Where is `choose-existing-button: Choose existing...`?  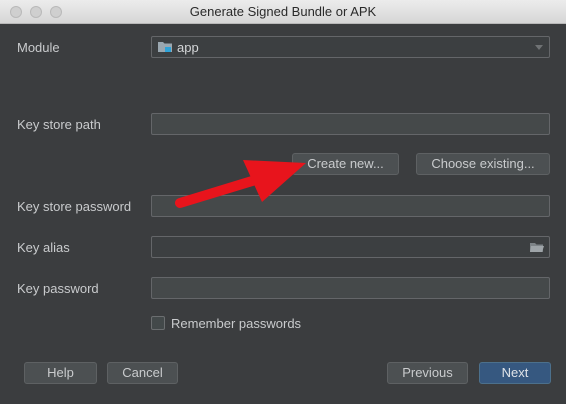 choose-existing-button: Choose existing... is located at coordinates (483, 164).